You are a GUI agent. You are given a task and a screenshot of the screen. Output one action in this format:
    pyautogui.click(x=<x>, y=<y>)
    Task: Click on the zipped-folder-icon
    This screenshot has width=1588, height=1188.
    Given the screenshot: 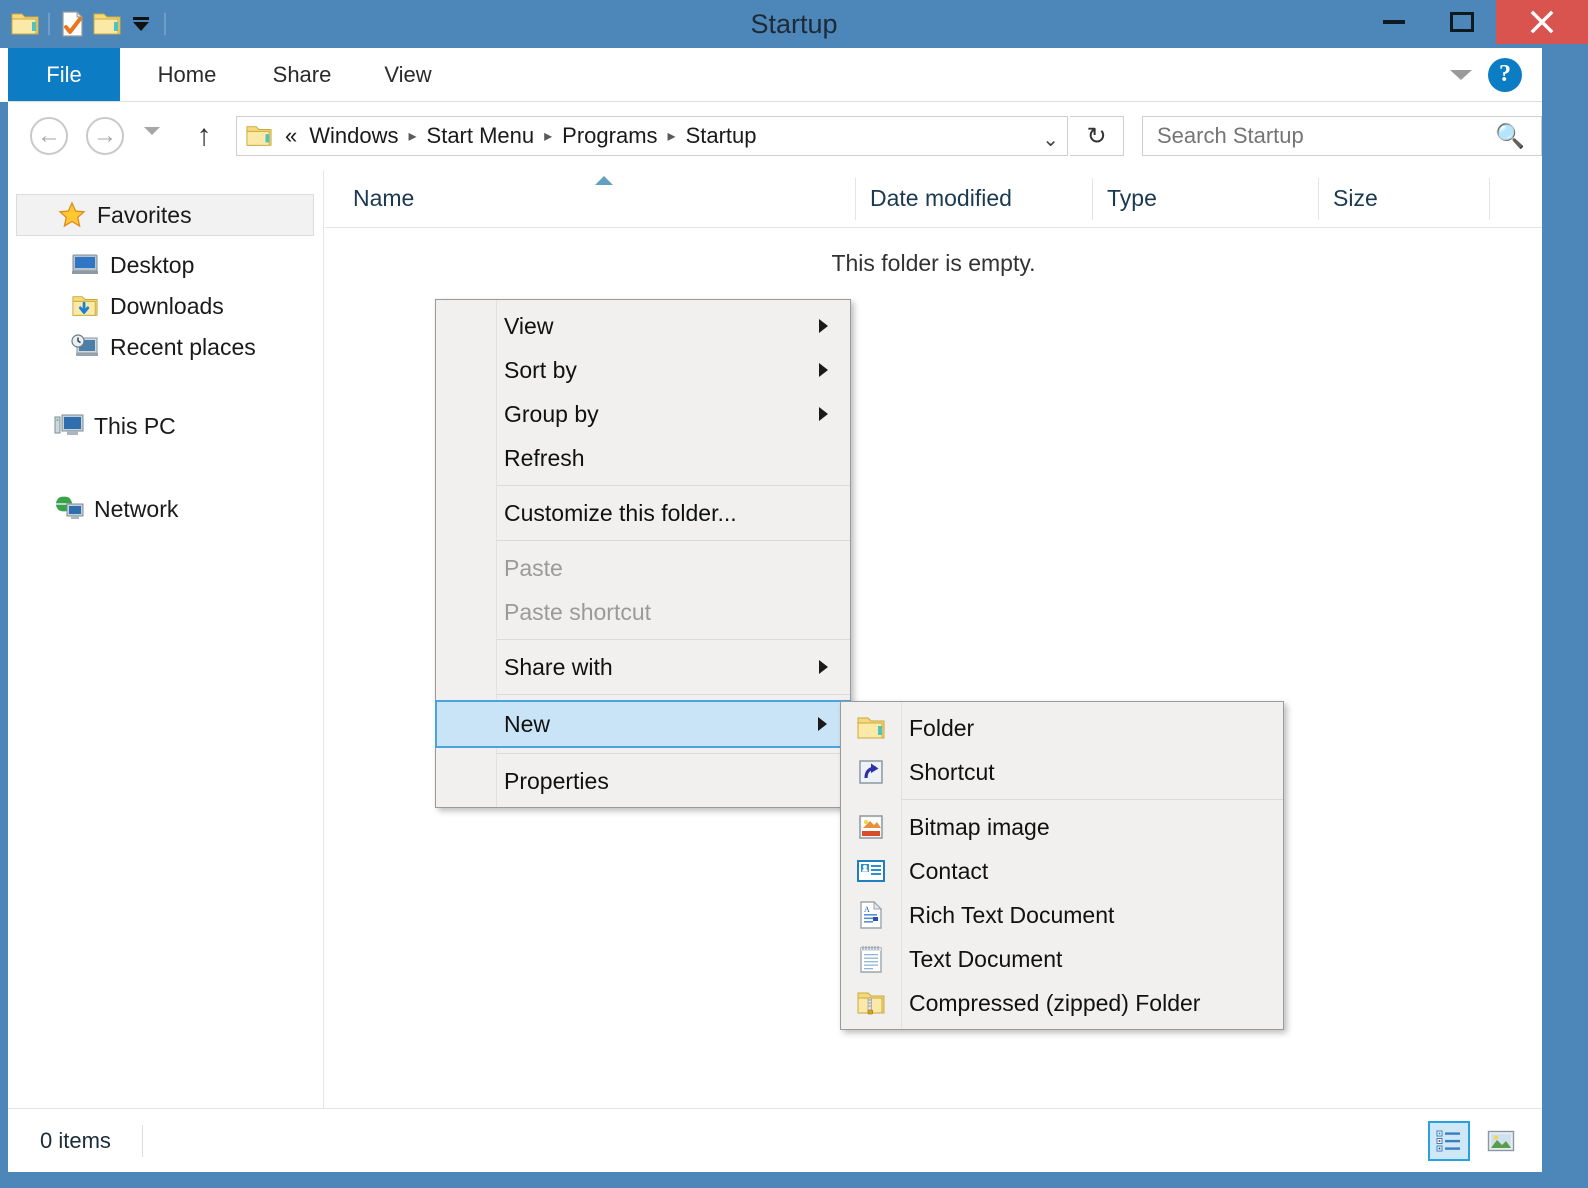 What is the action you would take?
    pyautogui.click(x=871, y=1003)
    